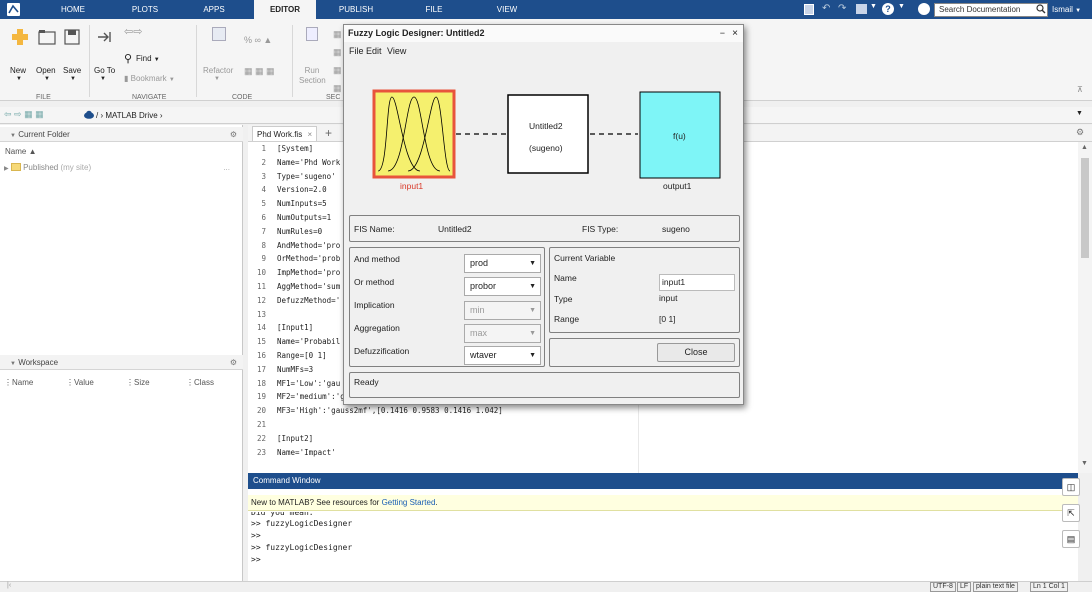  Describe the element at coordinates (219, 34) in the screenshot. I see `refactor-icon` at that location.